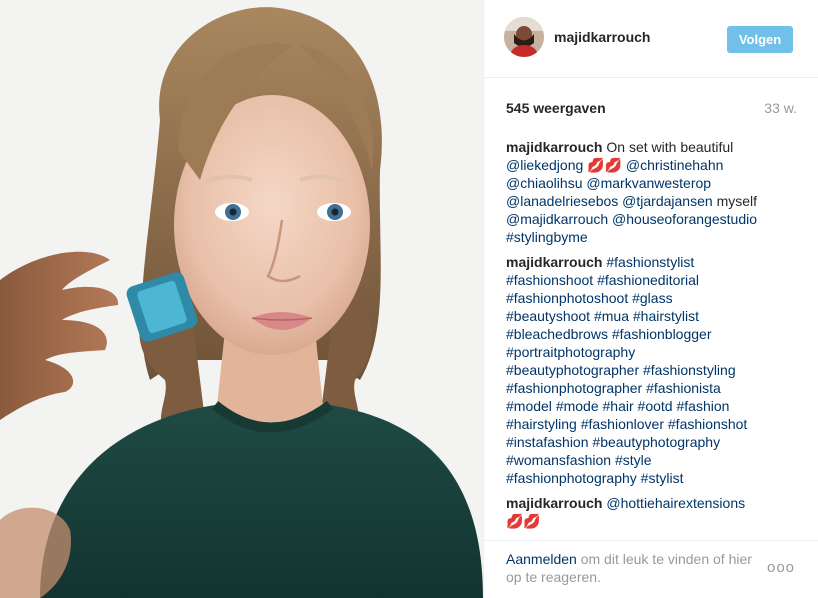  Describe the element at coordinates (622, 424) in the screenshot. I see `hashtag-link: #fashionlover` at that location.